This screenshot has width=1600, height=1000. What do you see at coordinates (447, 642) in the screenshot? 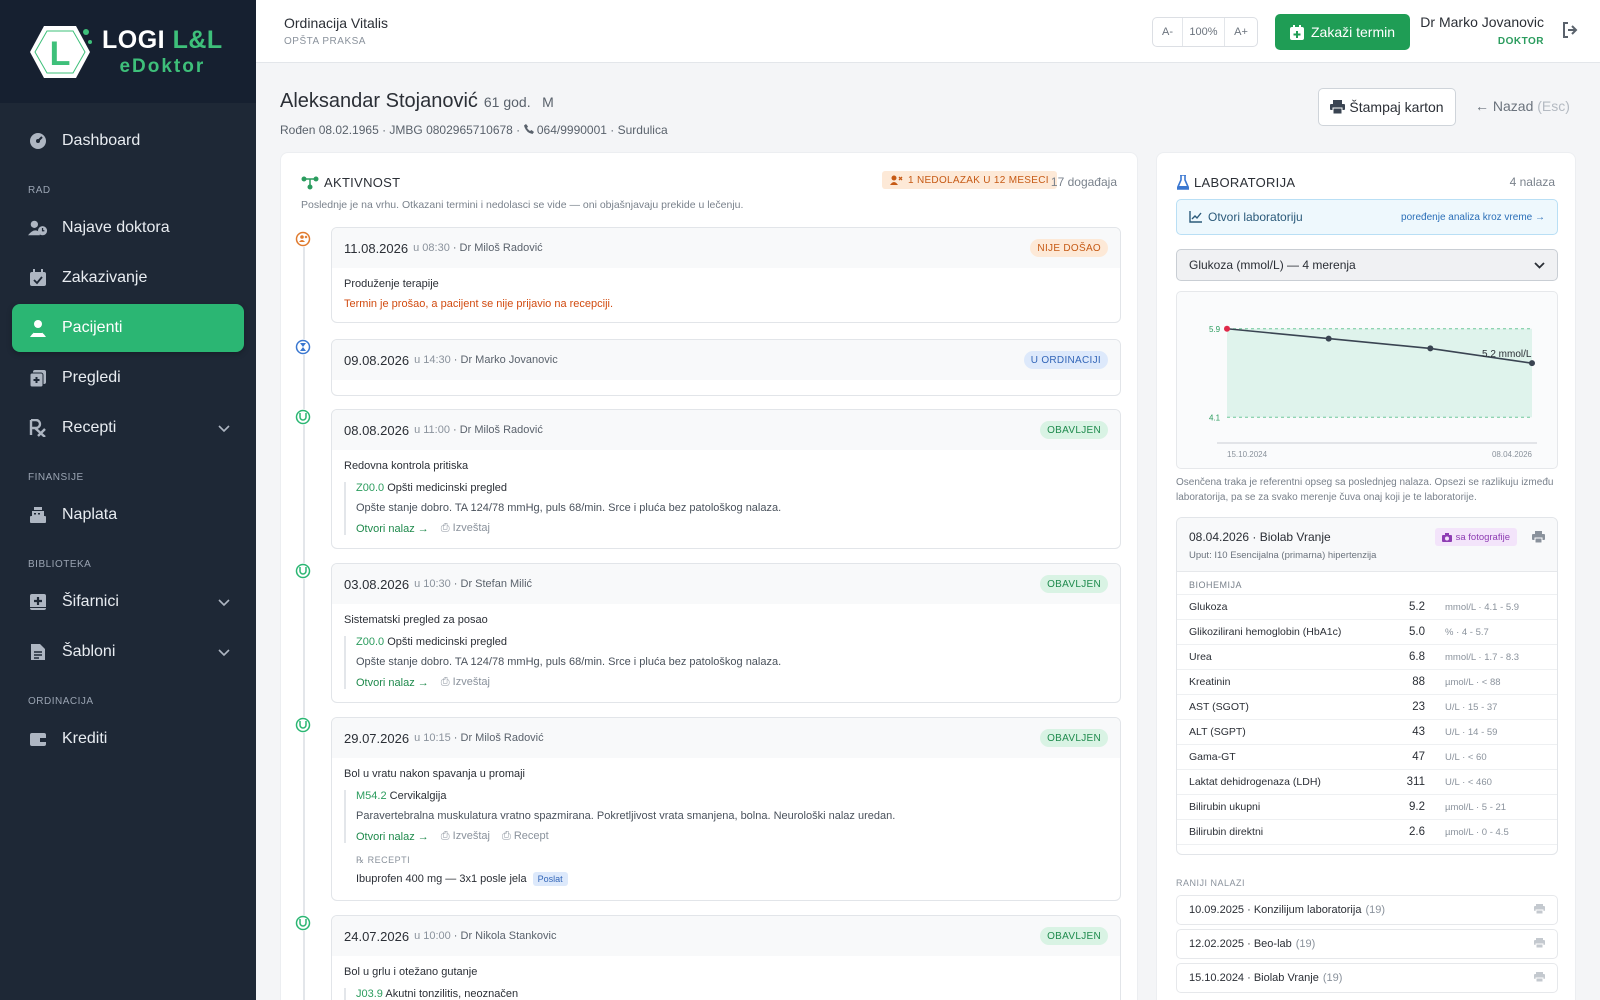
I see `diagnosis-name: Opšti medicinski pregled` at bounding box center [447, 642].